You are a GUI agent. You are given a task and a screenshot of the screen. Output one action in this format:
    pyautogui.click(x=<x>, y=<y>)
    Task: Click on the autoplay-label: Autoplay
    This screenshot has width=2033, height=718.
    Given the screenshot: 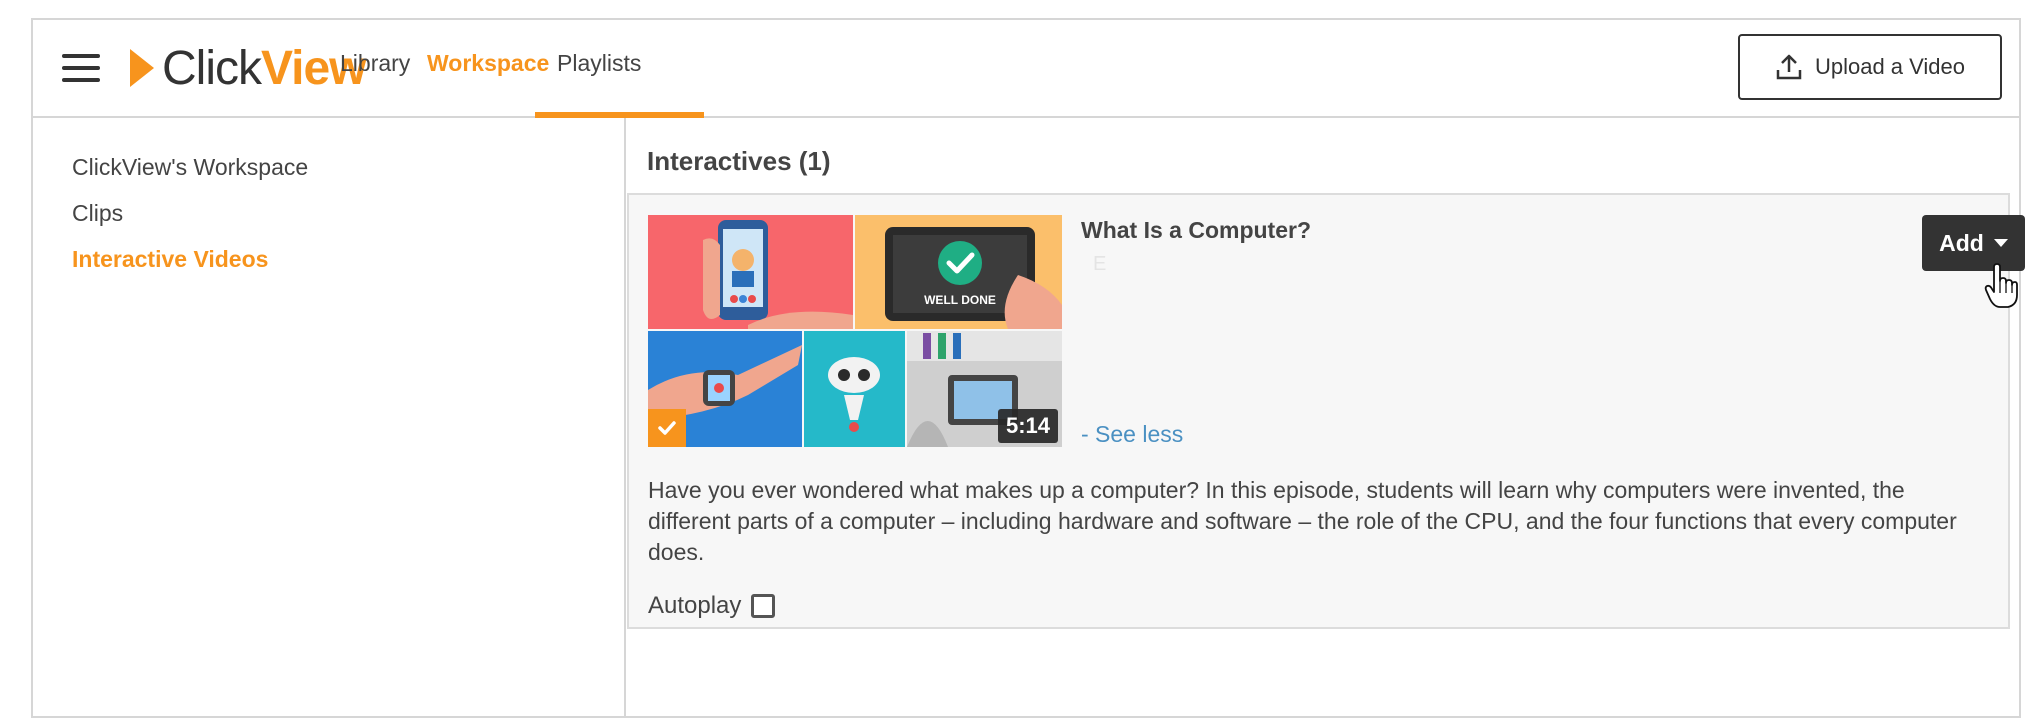 What is the action you would take?
    pyautogui.click(x=695, y=605)
    